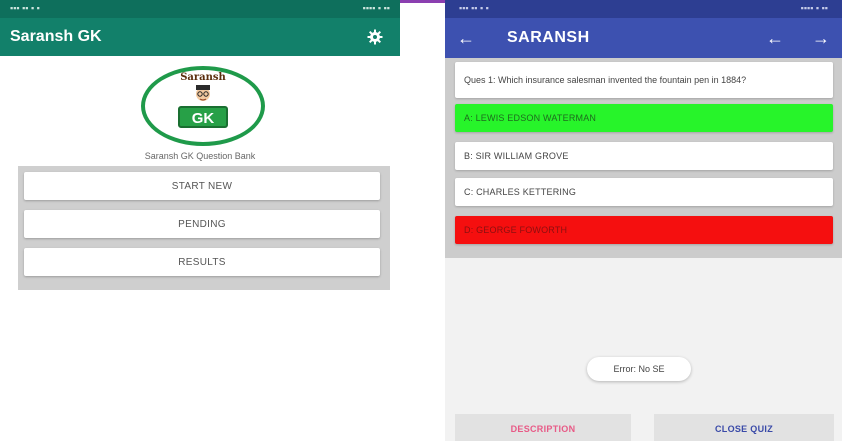  I want to click on app-logo: Saransh GK, so click(203, 106).